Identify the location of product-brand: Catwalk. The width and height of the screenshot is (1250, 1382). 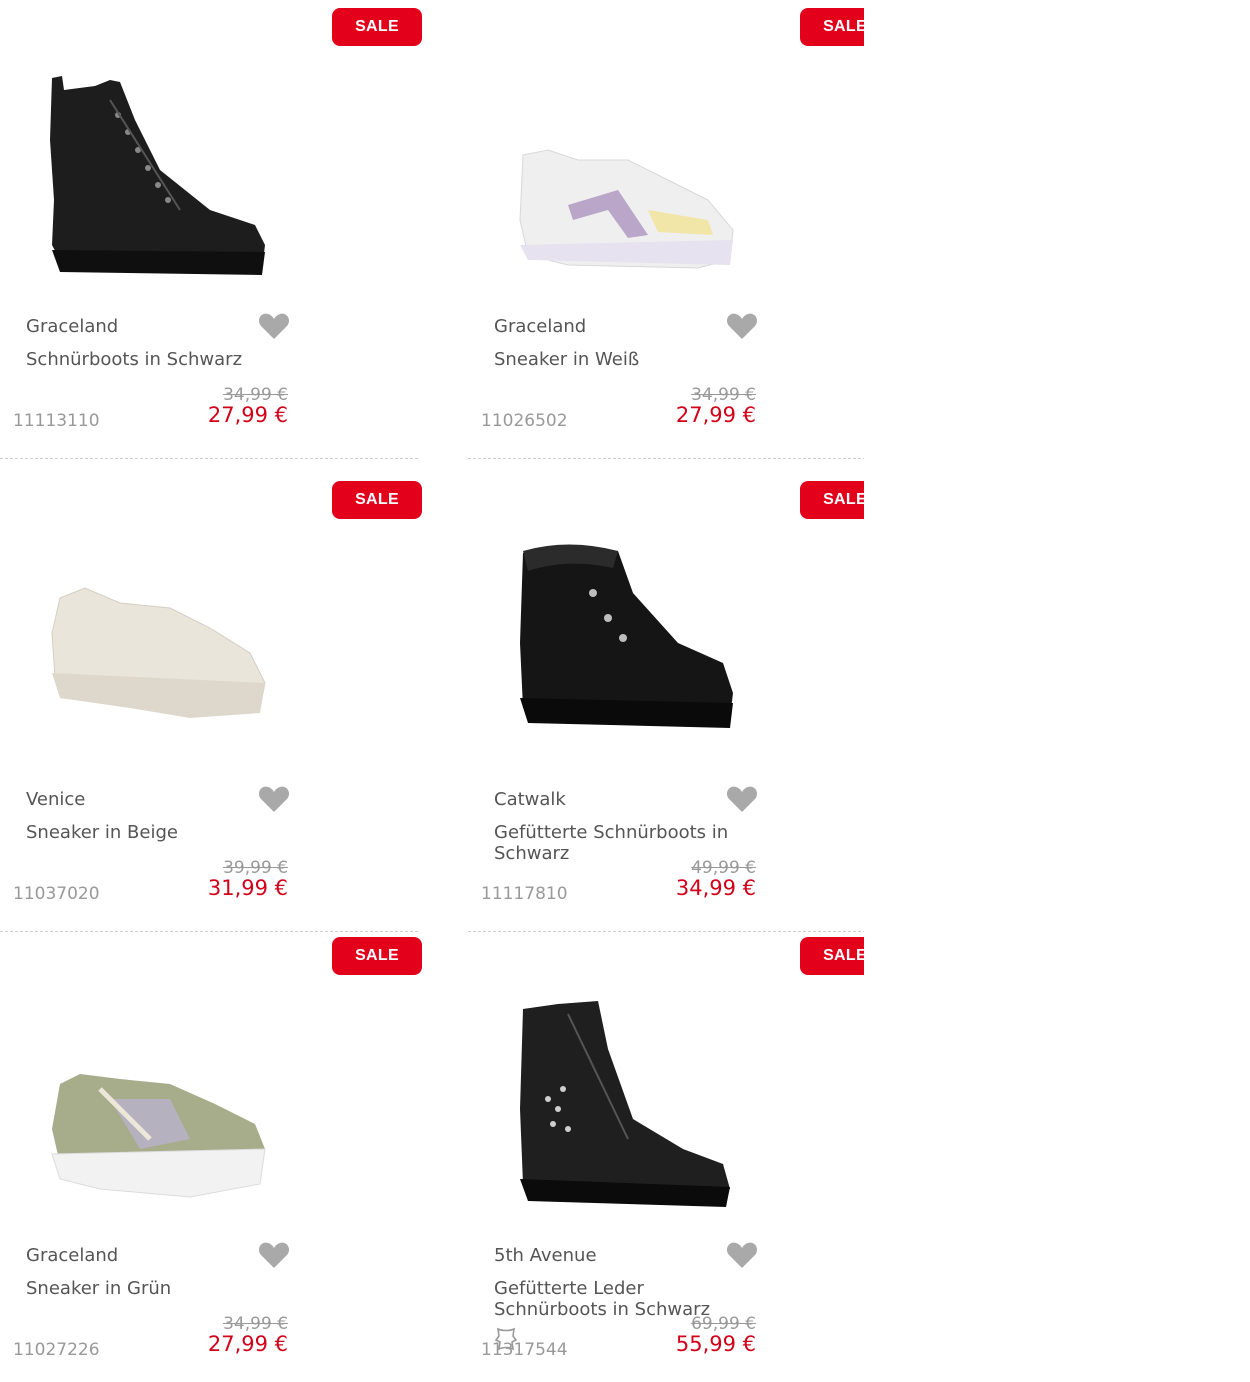
(530, 799).